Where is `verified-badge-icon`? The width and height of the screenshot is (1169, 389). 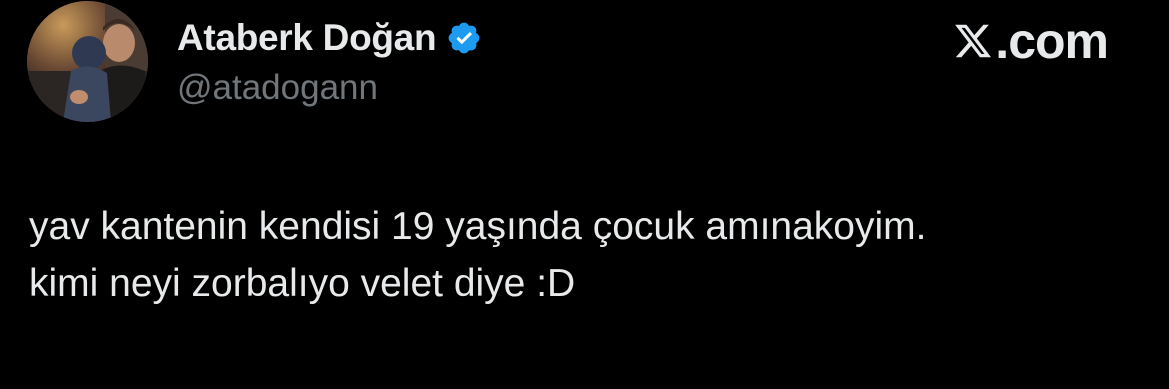 verified-badge-icon is located at coordinates (464, 38).